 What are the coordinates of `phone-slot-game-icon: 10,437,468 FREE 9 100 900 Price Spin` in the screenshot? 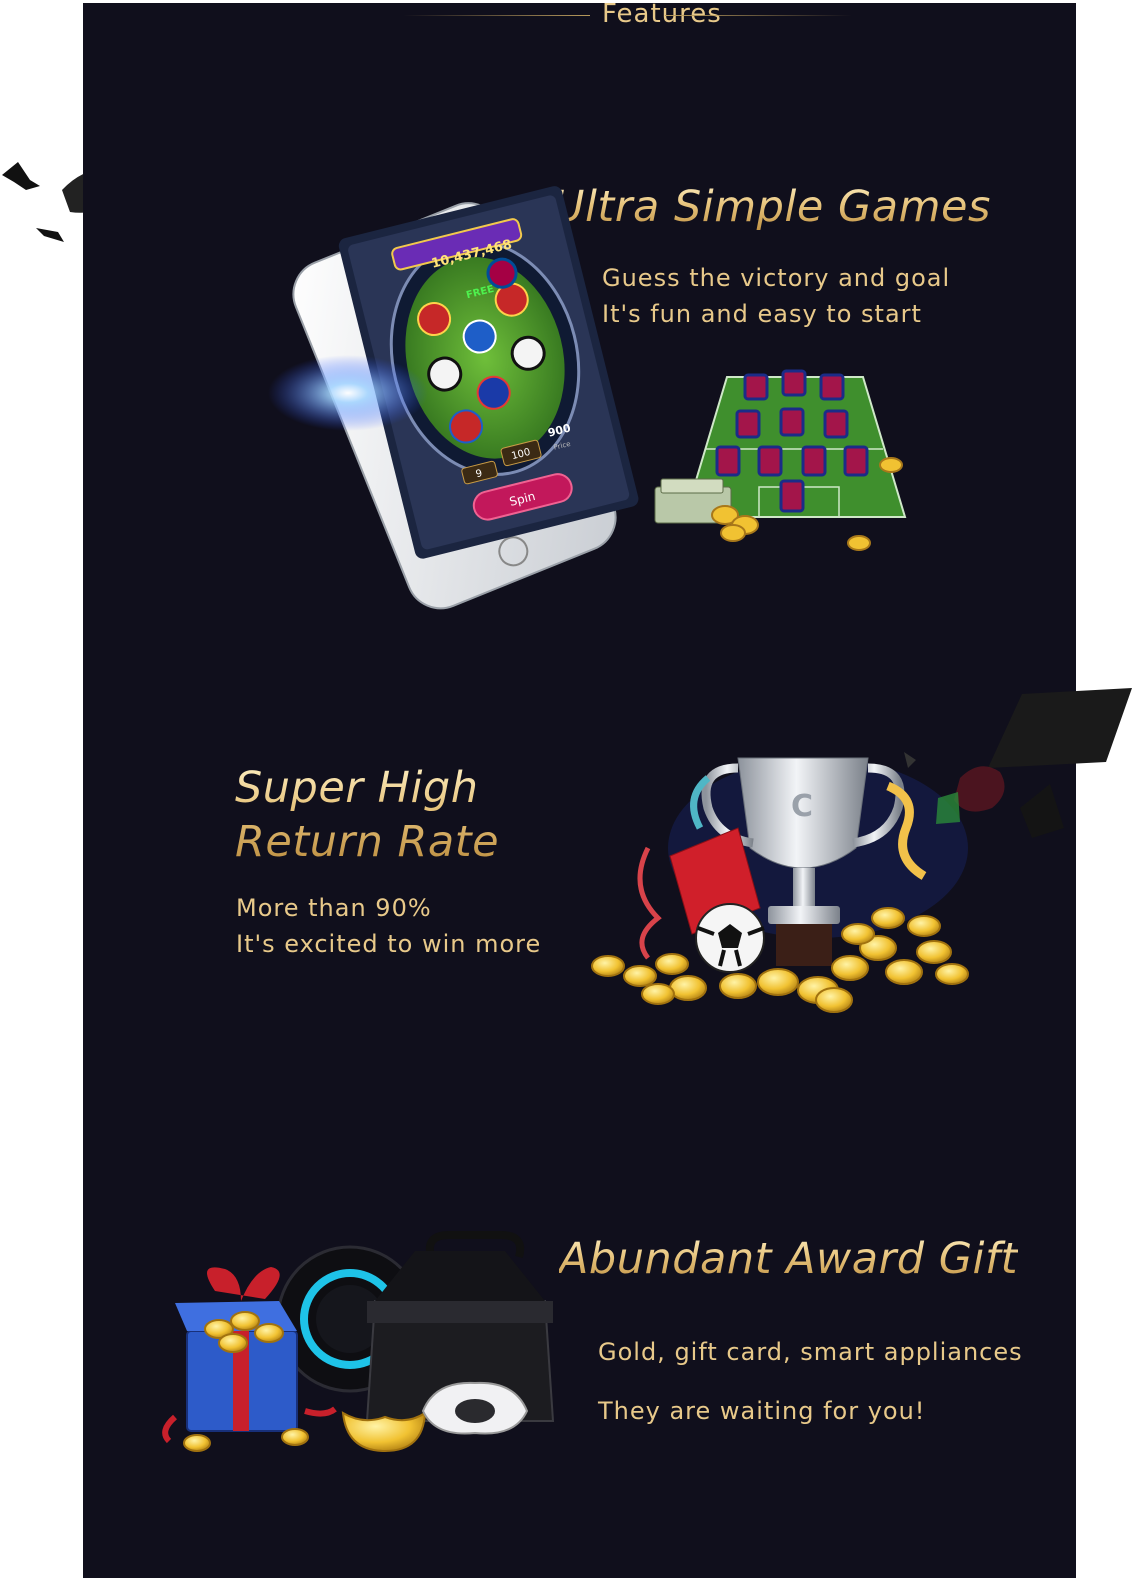 It's located at (453, 398).